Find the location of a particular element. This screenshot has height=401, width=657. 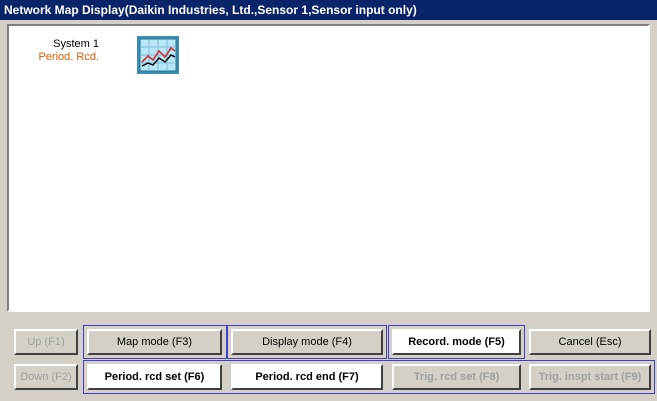

map-mode-button: Map mode (F3) is located at coordinates (154, 342).